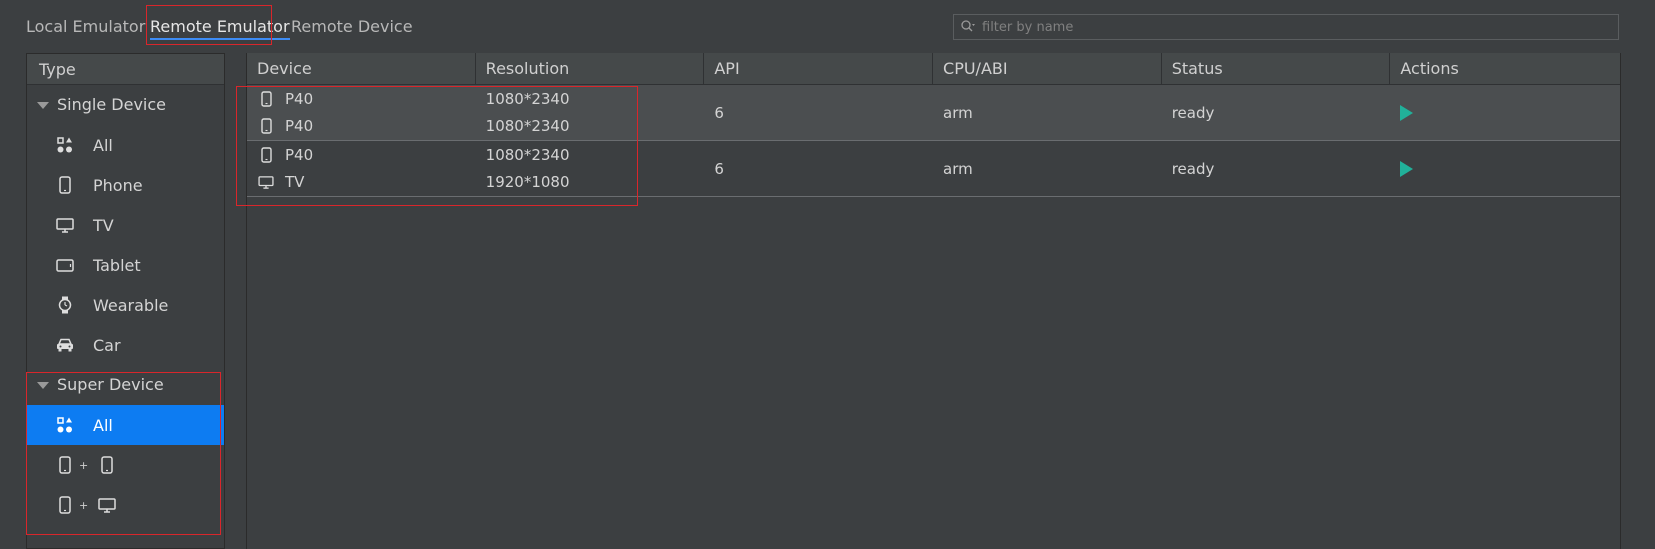 The height and width of the screenshot is (549, 1655). Describe the element at coordinates (236, 301) in the screenshot. I see `panel-splitter` at that location.